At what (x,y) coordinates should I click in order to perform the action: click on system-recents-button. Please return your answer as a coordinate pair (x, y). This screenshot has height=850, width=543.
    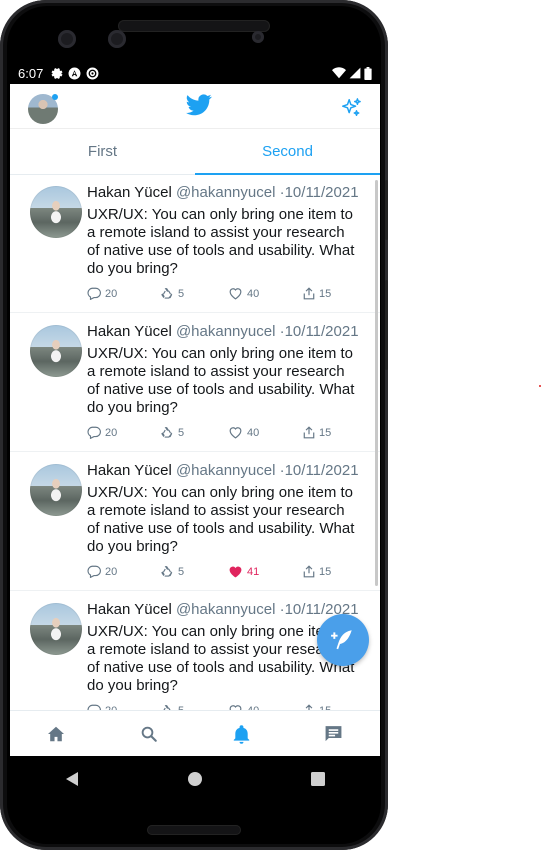
    Looking at the image, I should click on (318, 779).